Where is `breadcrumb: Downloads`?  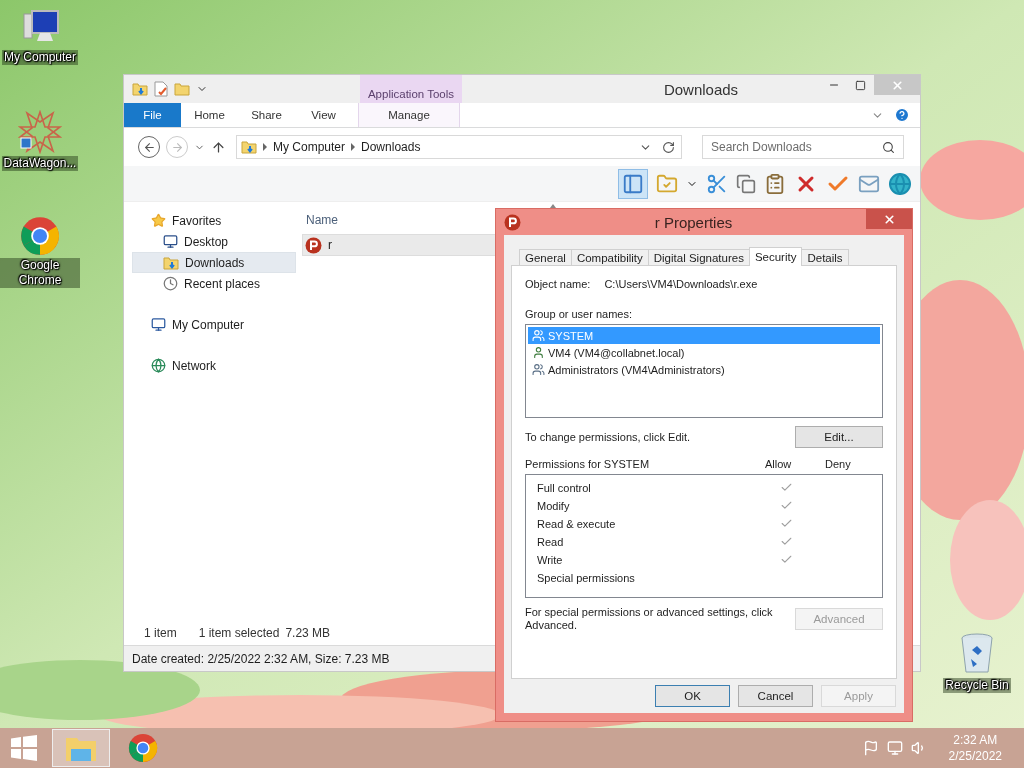
breadcrumb: Downloads is located at coordinates (391, 147).